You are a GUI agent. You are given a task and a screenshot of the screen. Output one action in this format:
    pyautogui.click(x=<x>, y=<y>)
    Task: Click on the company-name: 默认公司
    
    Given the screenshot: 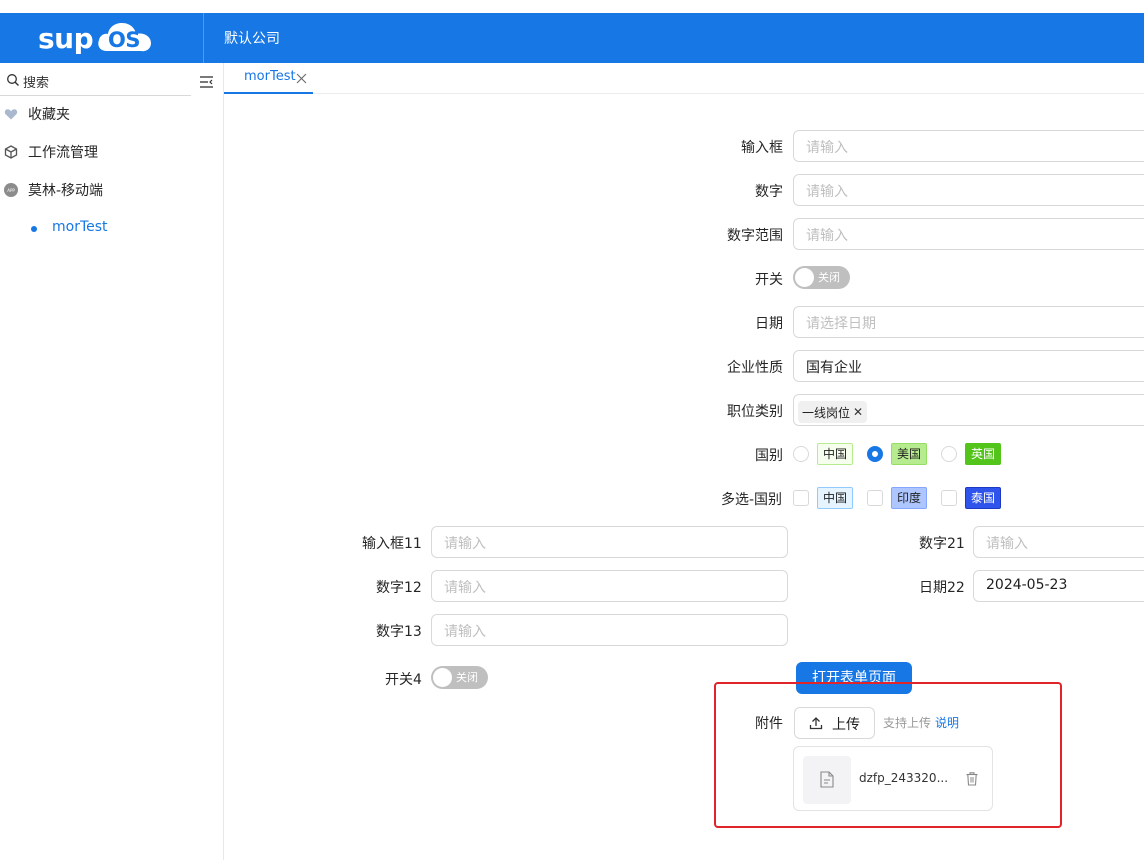 What is the action you would take?
    pyautogui.click(x=252, y=38)
    